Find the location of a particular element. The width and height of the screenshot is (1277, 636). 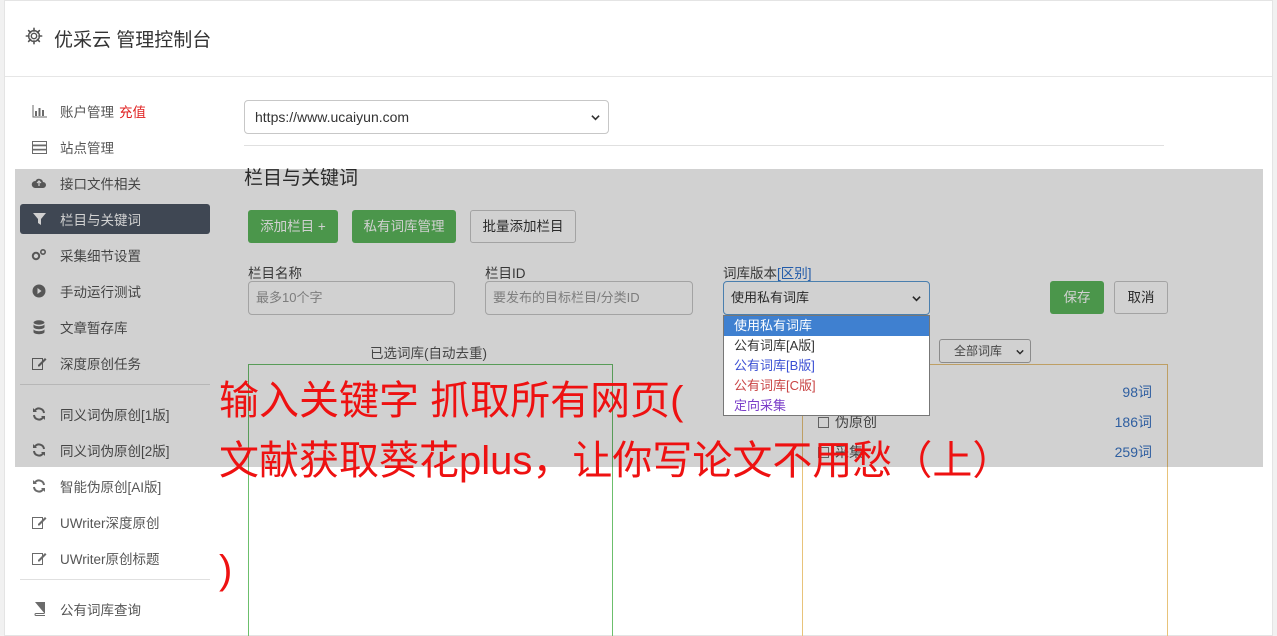

sidebar-item-ai-rewrite: 智能伪原创[AI版] is located at coordinates (115, 486).